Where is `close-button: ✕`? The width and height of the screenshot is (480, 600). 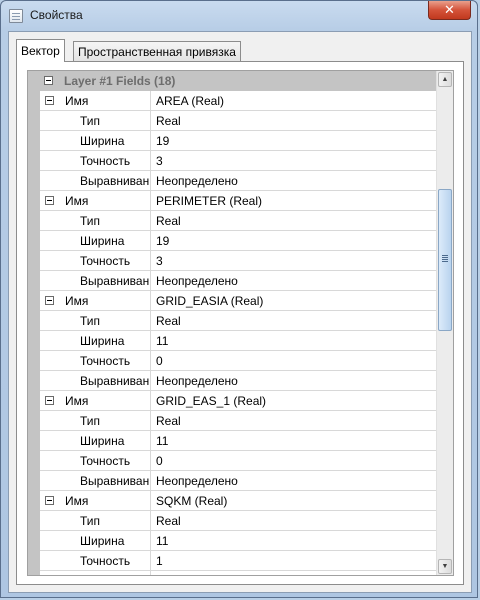
close-button: ✕ is located at coordinates (449, 10).